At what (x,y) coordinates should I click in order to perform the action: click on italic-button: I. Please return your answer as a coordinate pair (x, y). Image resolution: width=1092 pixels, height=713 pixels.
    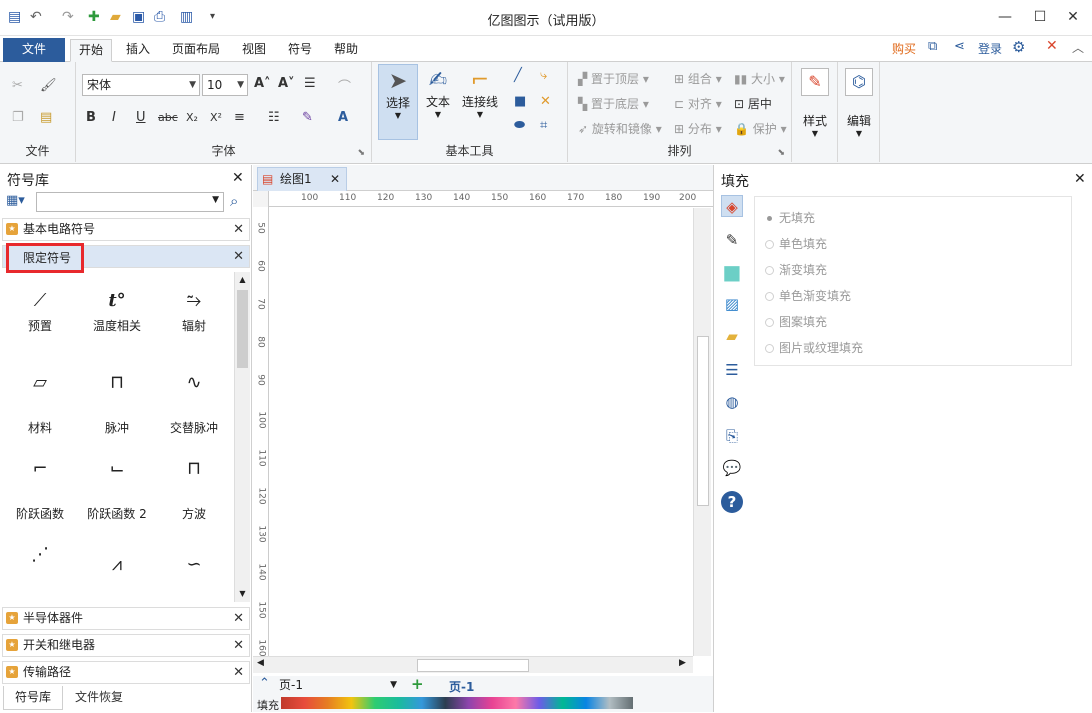
    Looking at the image, I should click on (114, 117).